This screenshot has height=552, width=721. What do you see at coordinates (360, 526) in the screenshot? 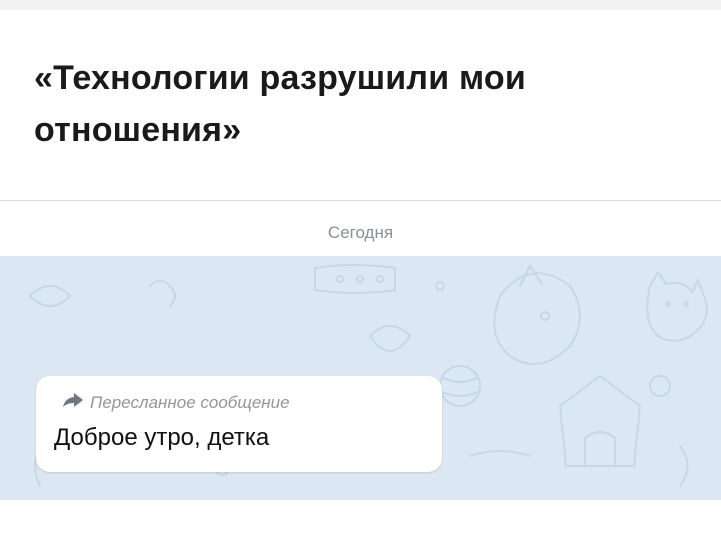
I see `bottom-margin` at bounding box center [360, 526].